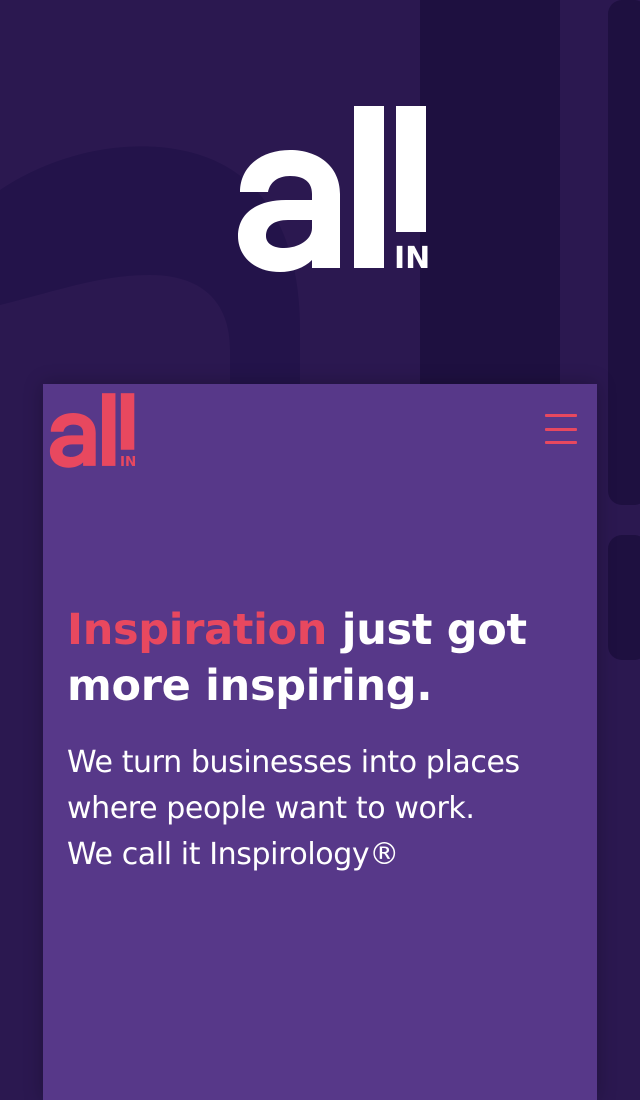 The height and width of the screenshot is (1100, 640). What do you see at coordinates (128, 461) in the screenshot?
I see `header-logo-sub-text: IN` at bounding box center [128, 461].